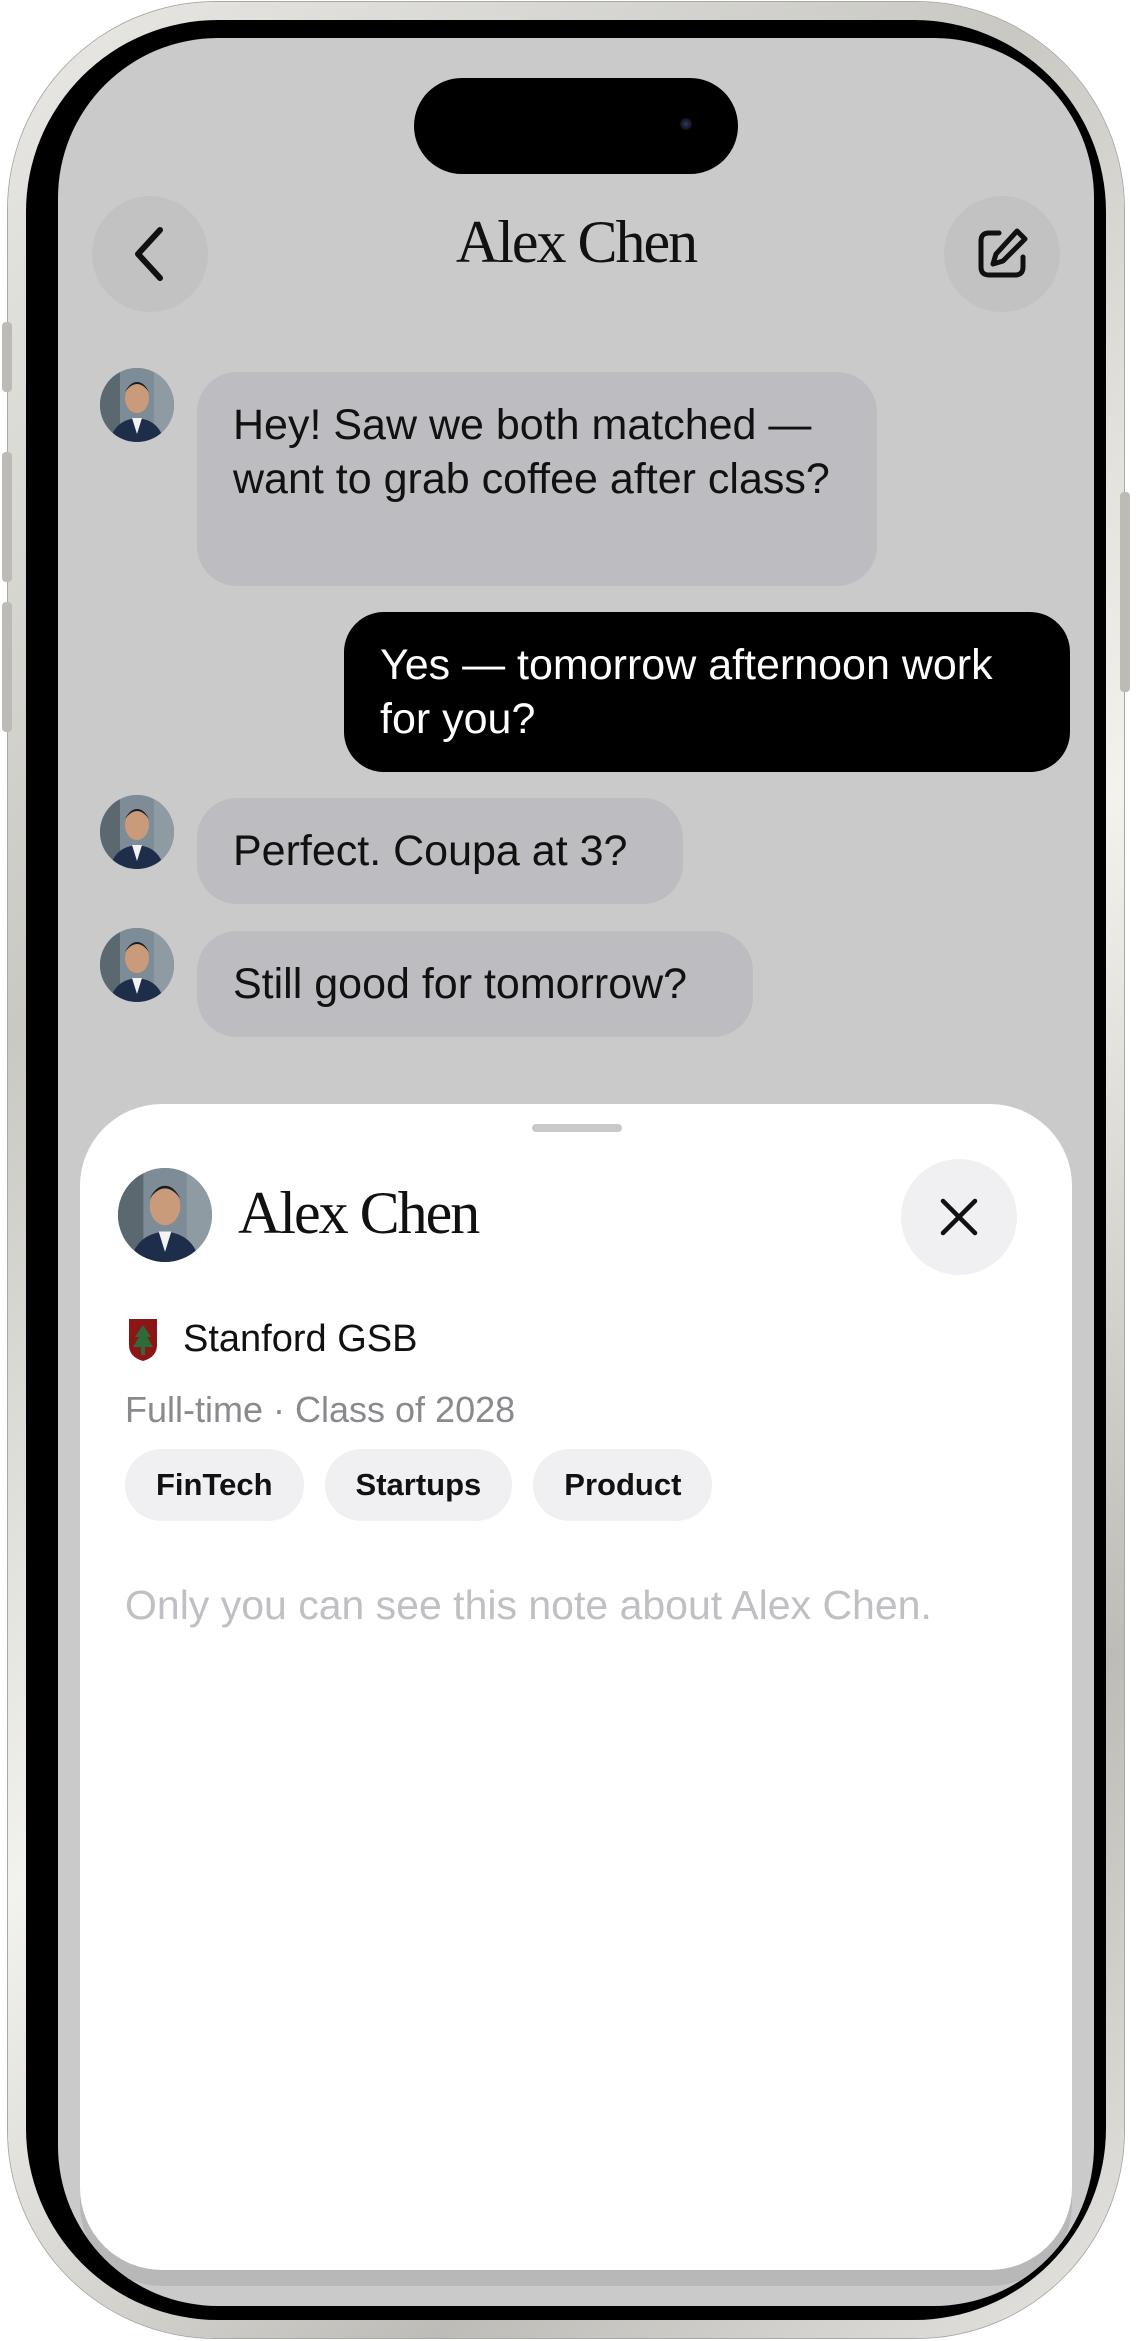 The height and width of the screenshot is (2341, 1137). What do you see at coordinates (359, 1213) in the screenshot?
I see `profile-name: Alex Chen` at bounding box center [359, 1213].